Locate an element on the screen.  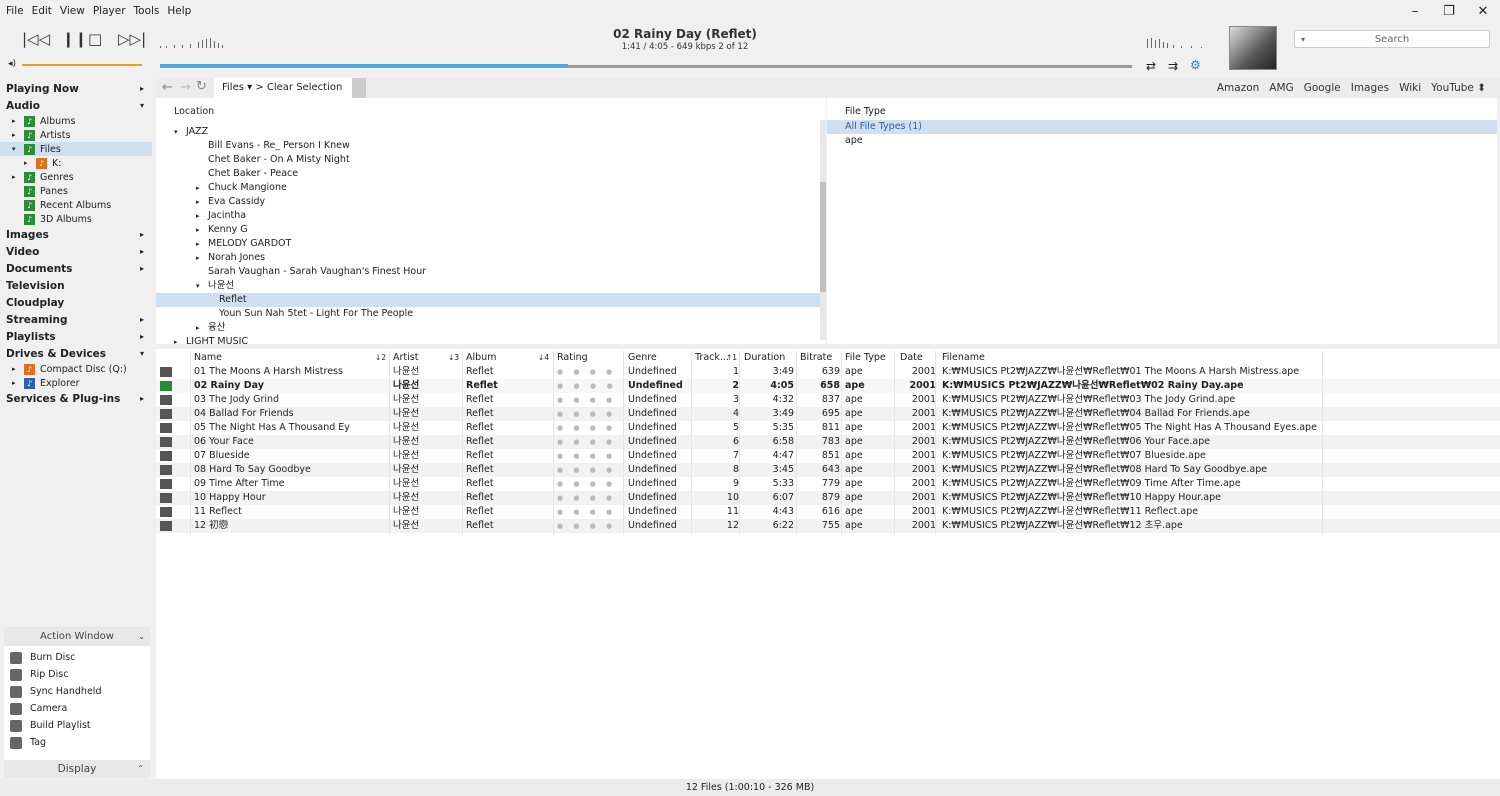
sidebar-section: Playlists ▸ is located at coordinates (76, 336).